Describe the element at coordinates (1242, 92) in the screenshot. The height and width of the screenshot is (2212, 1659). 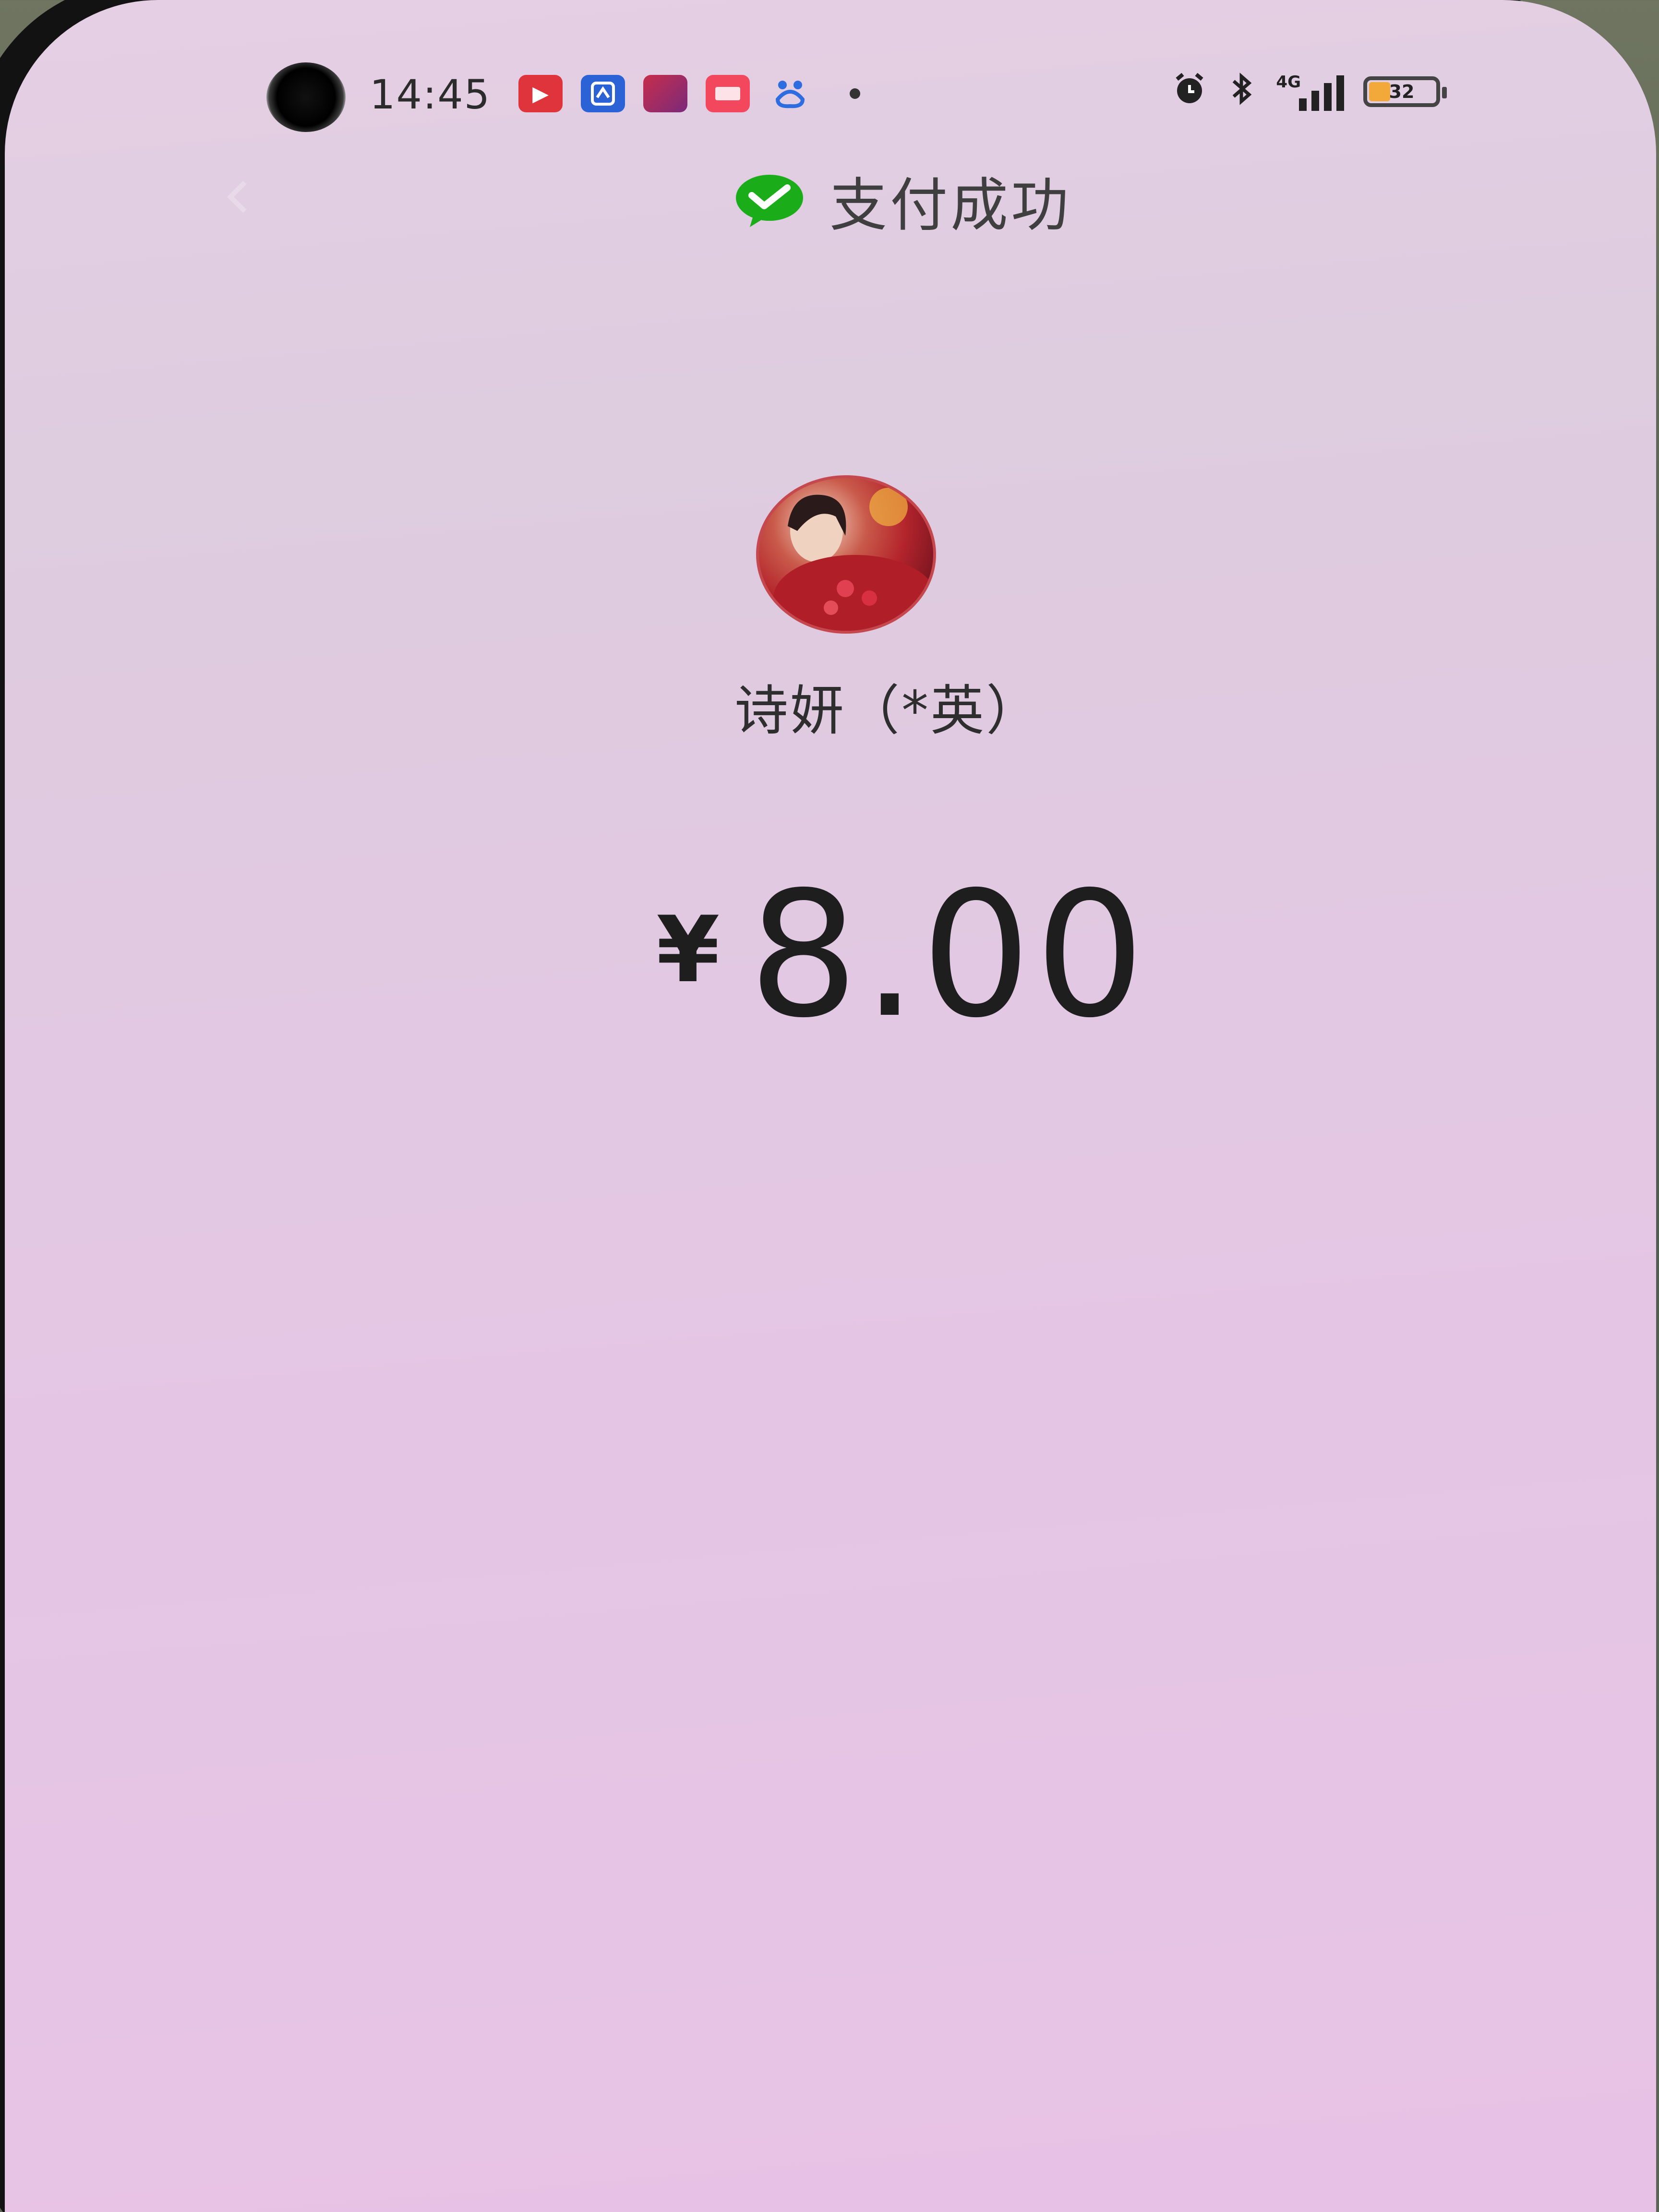
I see `bluetooth-icon` at that location.